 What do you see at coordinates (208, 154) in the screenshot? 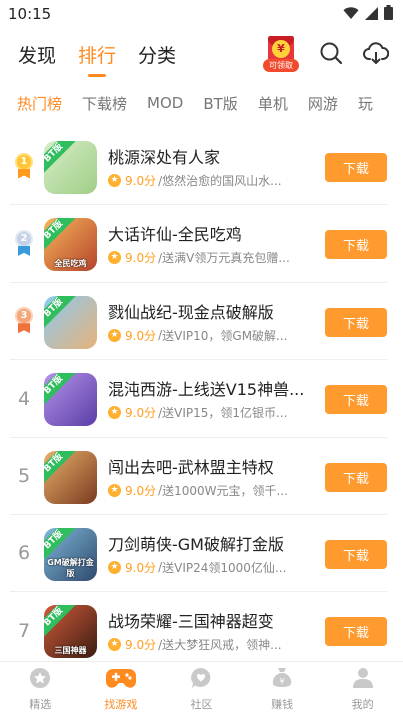
I see `game-title: 桃源深处有人家` at bounding box center [208, 154].